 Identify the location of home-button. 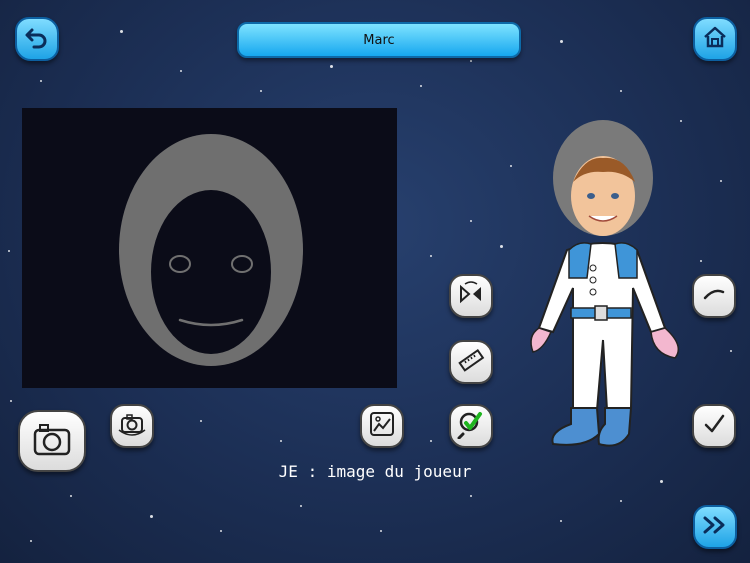
(715, 39).